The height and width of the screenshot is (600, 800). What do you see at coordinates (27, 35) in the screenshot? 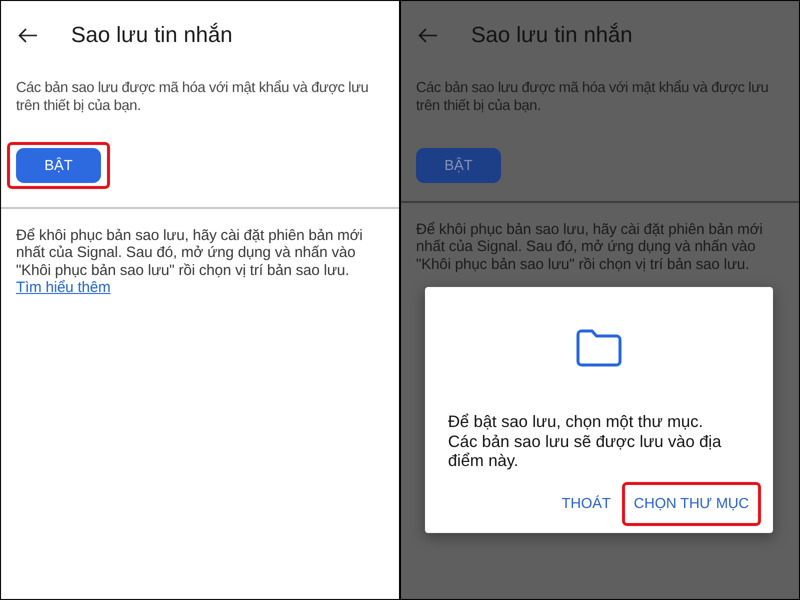
I see `back-arrow-icon` at bounding box center [27, 35].